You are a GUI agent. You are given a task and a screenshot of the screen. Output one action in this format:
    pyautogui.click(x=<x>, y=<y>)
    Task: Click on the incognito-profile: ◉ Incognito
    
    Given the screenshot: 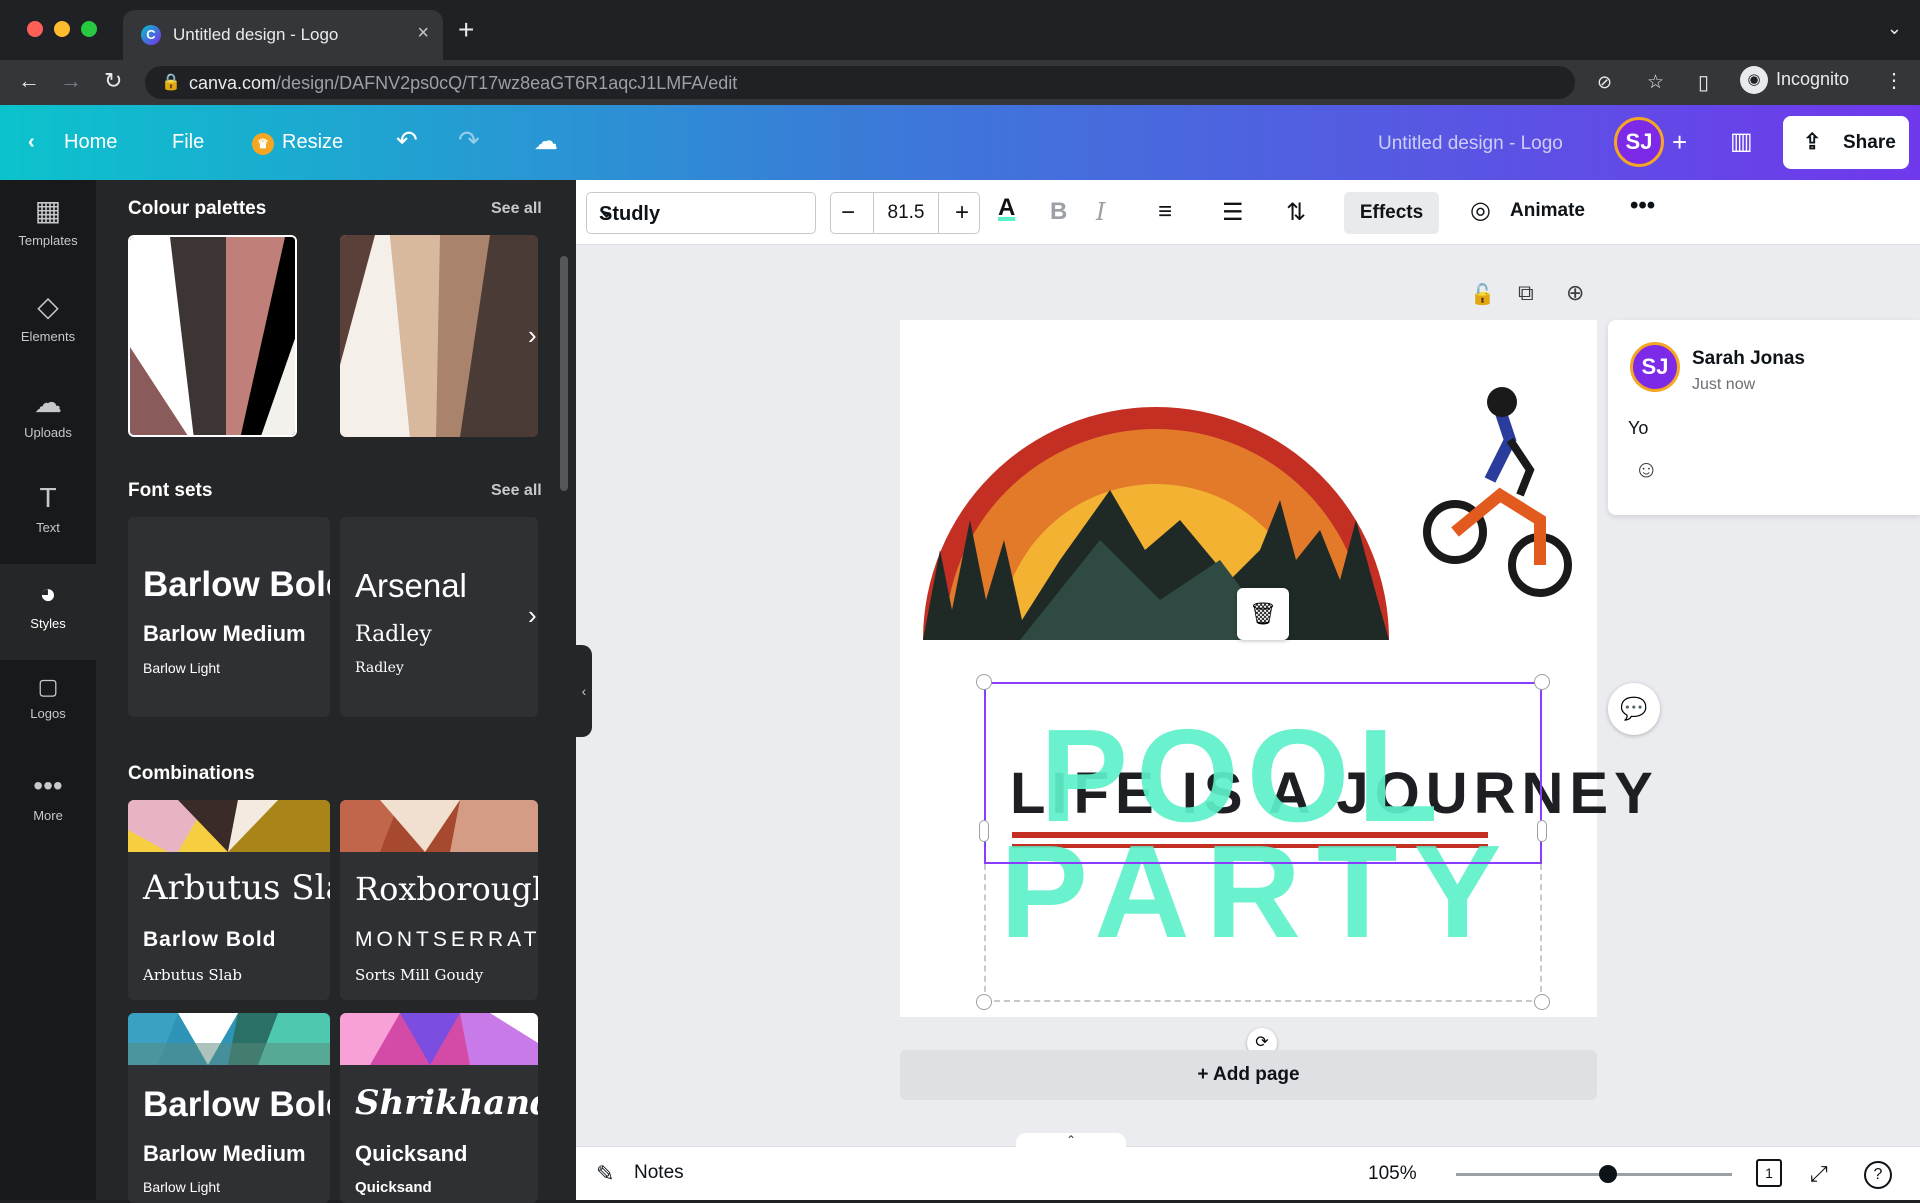 What is the action you would take?
    pyautogui.click(x=1794, y=80)
    